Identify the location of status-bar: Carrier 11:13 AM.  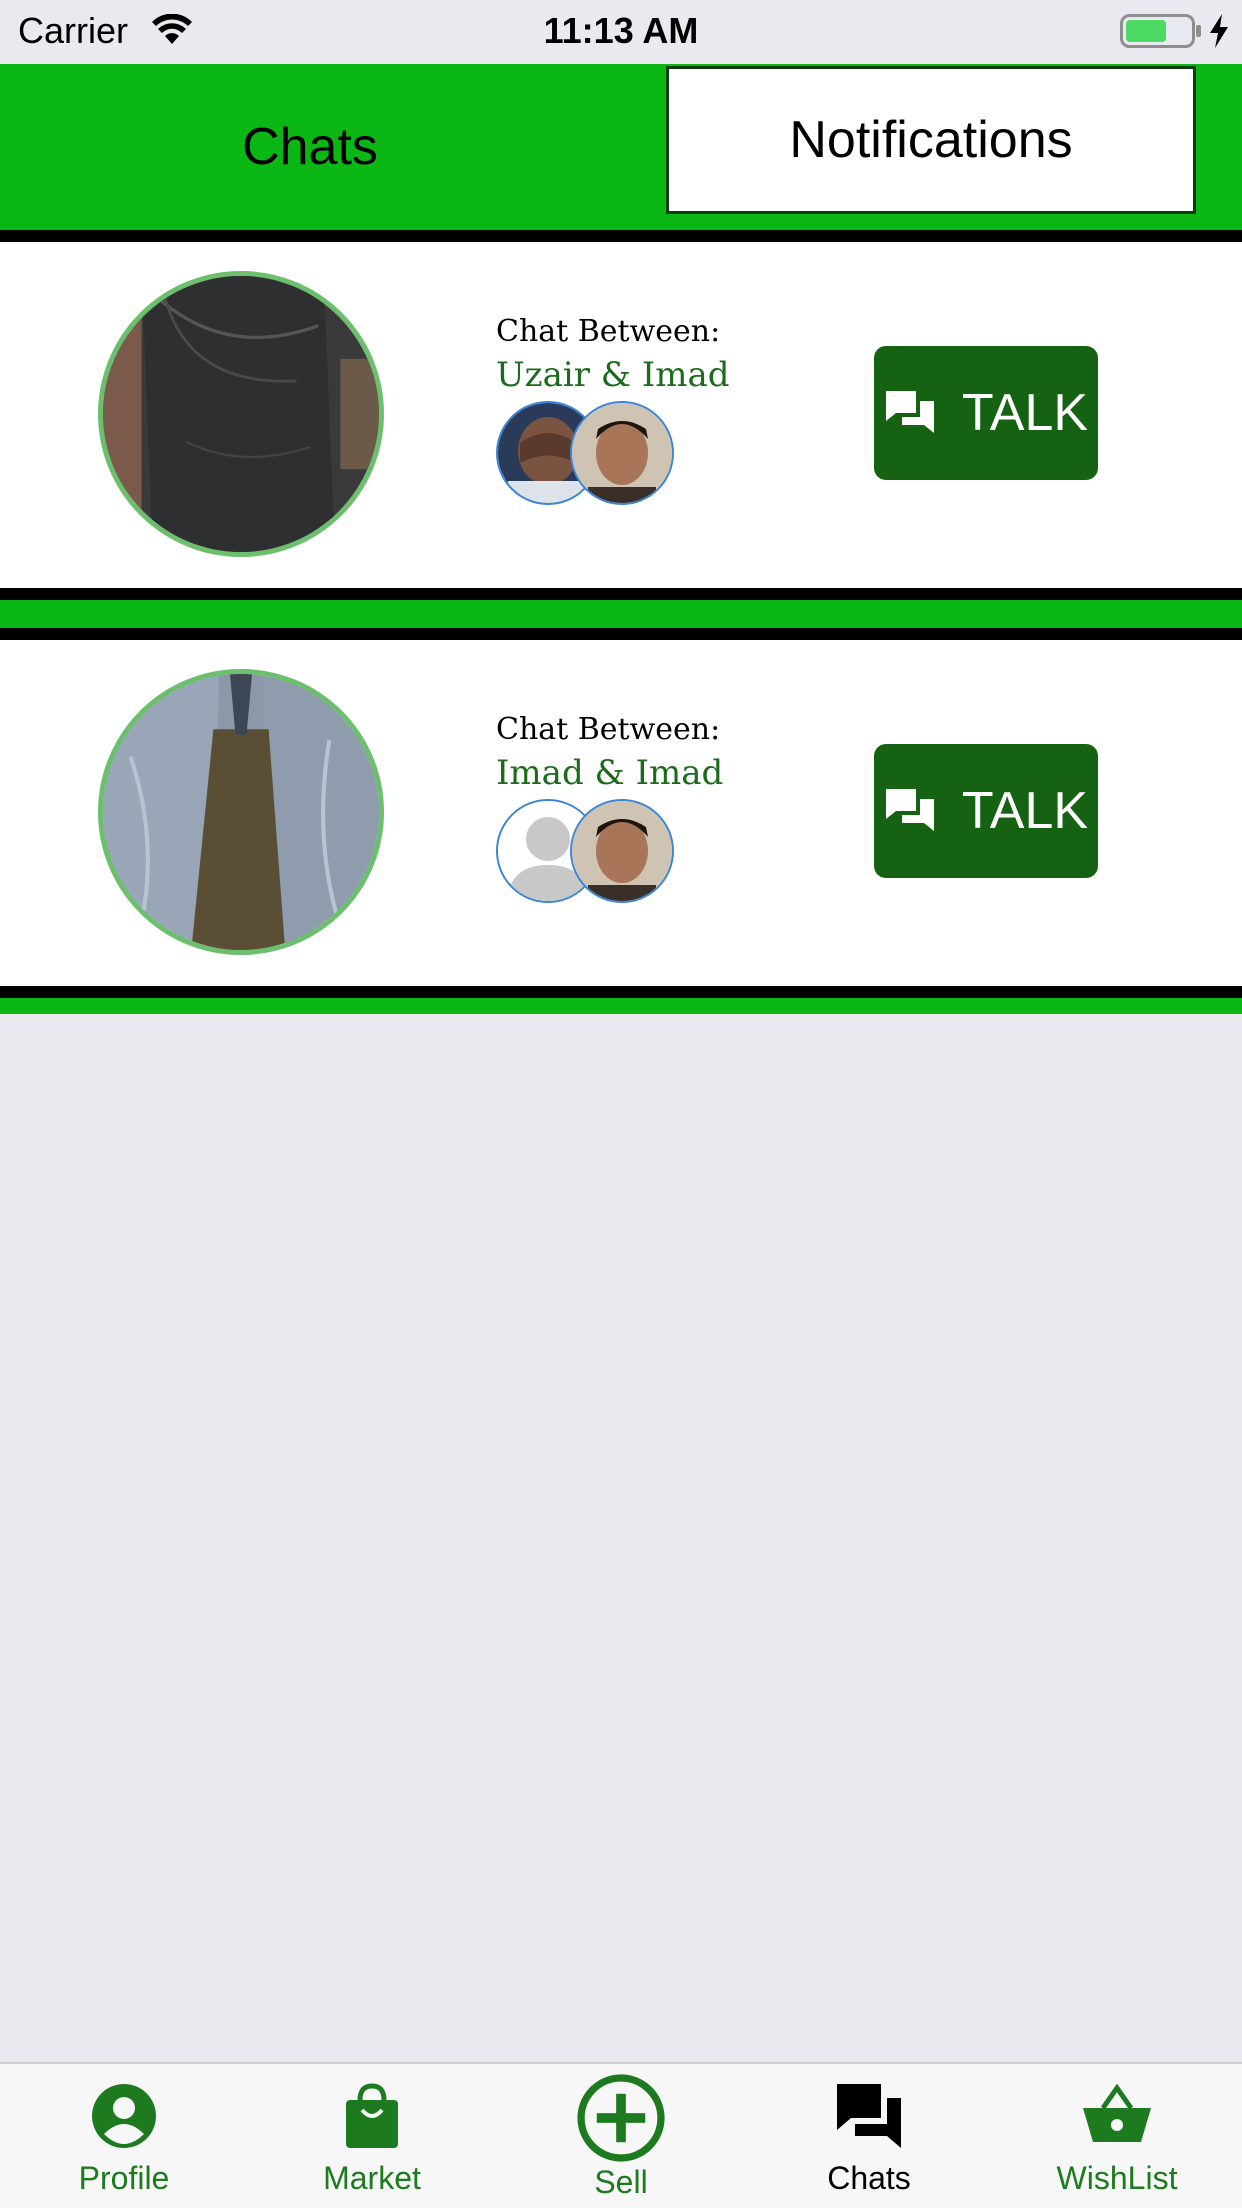
(621, 32).